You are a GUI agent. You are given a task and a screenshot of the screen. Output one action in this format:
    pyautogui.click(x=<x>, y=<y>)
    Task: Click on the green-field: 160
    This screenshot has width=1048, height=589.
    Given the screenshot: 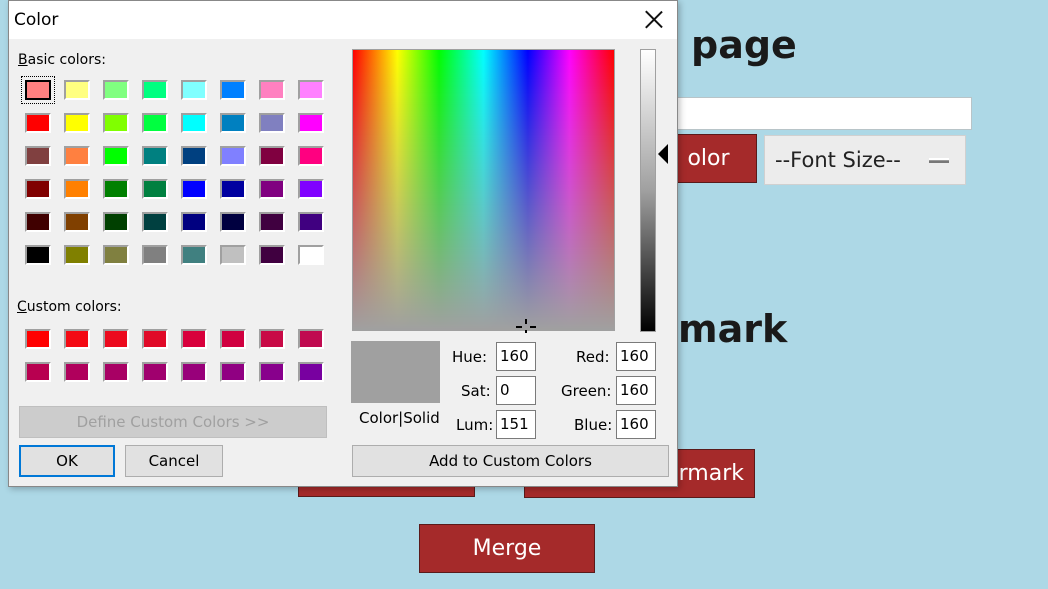 What is the action you would take?
    pyautogui.click(x=636, y=390)
    